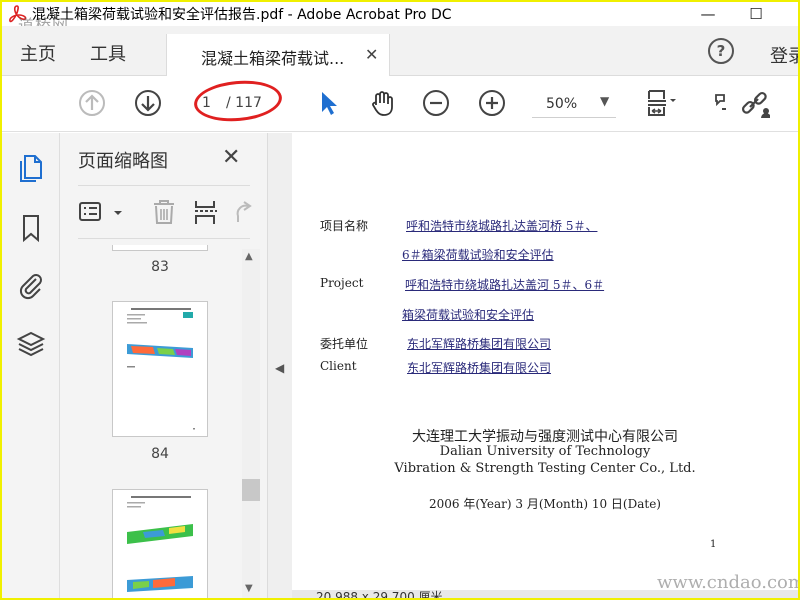  What do you see at coordinates (545, 504) in the screenshot?
I see `report-date: 2006 年(Year) 3 月(Month) 10 日(Date)` at bounding box center [545, 504].